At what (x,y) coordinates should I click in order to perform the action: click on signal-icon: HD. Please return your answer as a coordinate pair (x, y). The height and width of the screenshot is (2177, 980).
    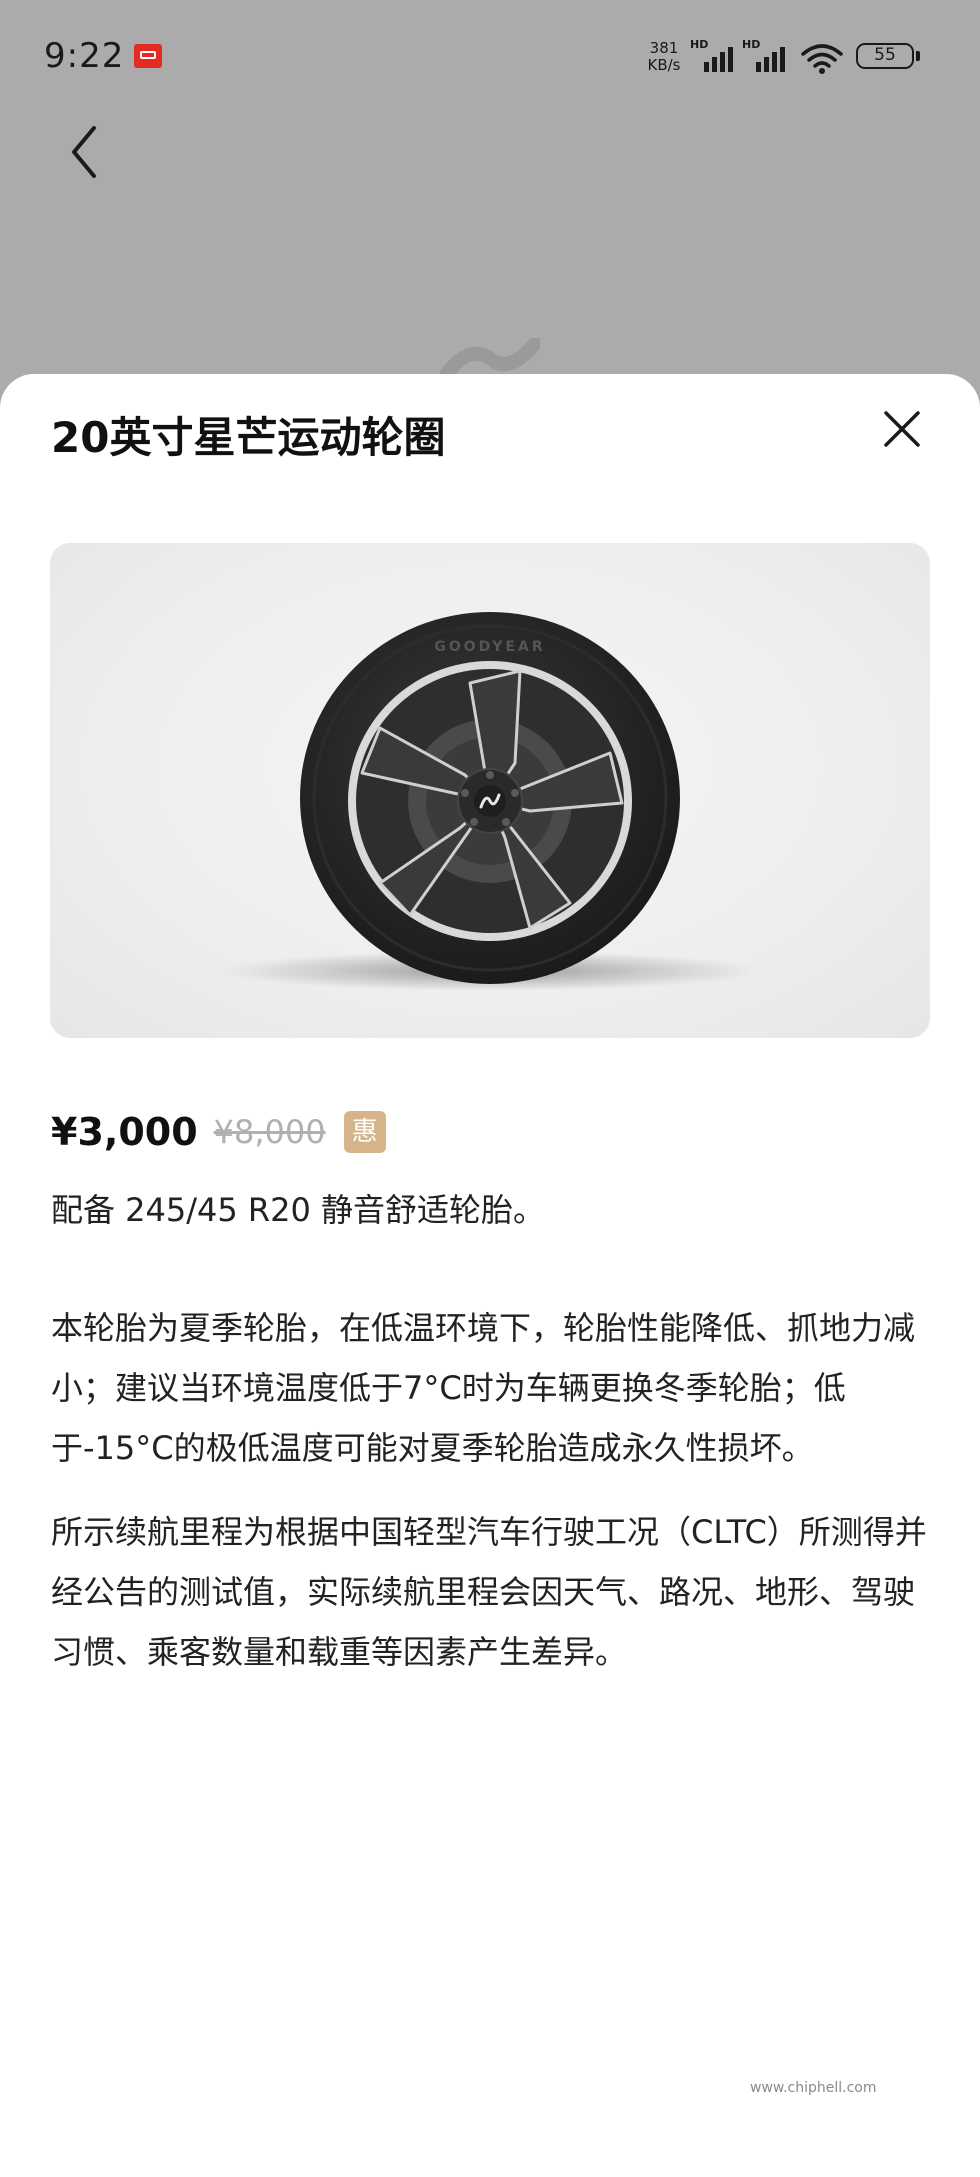
    Looking at the image, I should click on (718, 56).